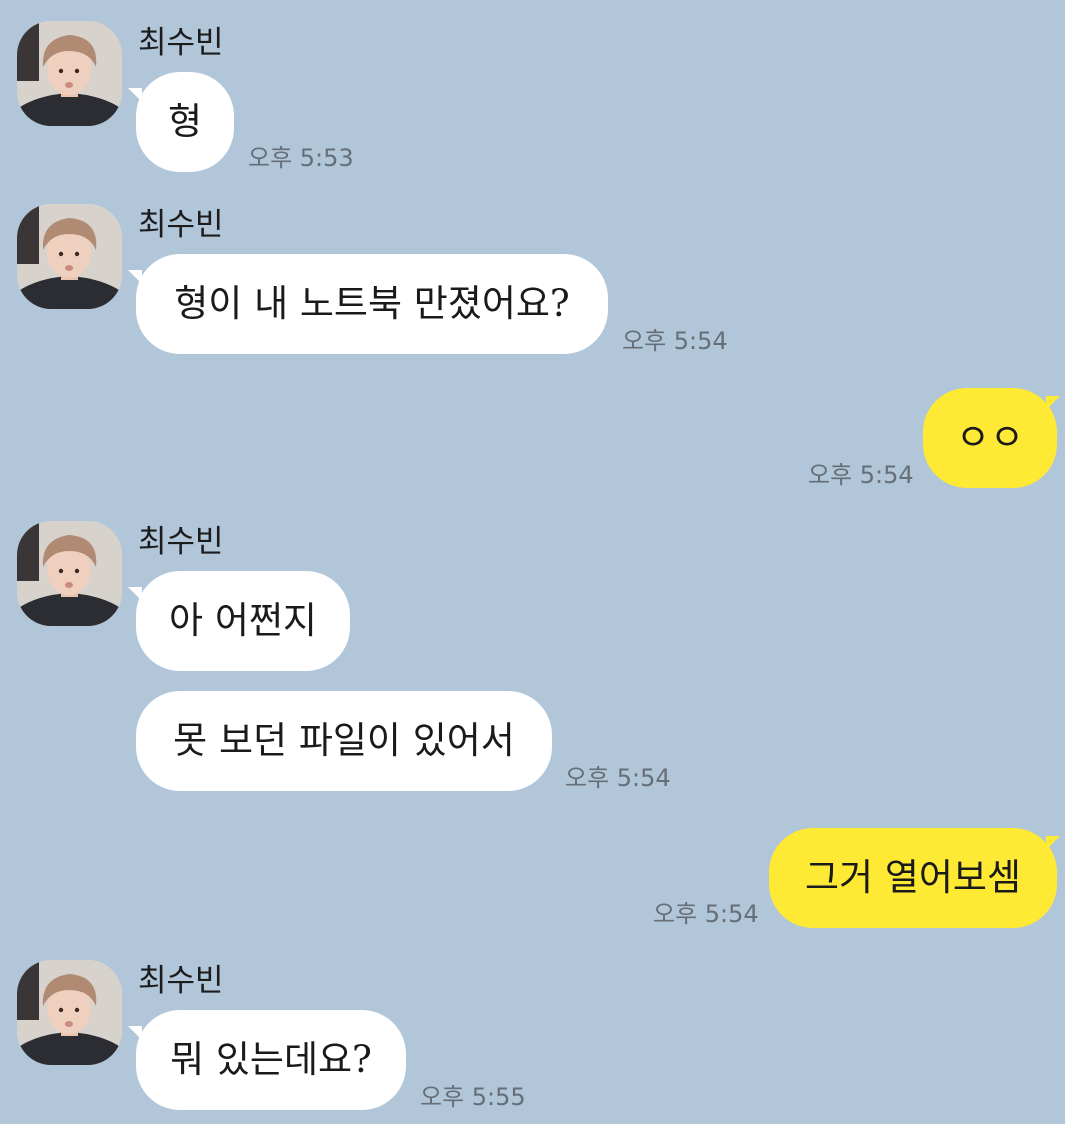  I want to click on message-bubble-incoming: 못 보던 파일이 있어서, so click(344, 741).